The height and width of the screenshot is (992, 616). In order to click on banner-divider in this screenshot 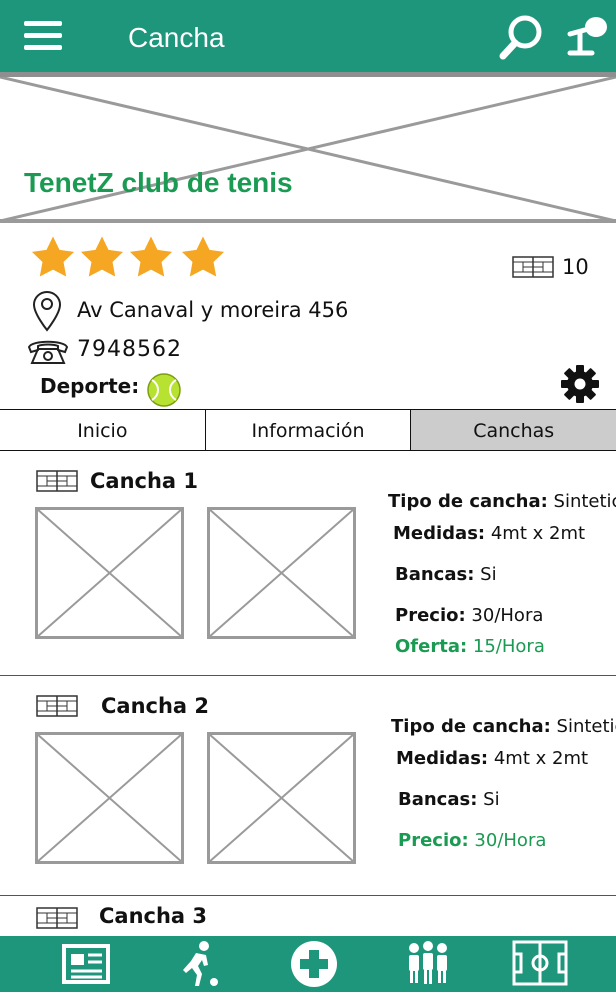, I will do `click(308, 221)`.